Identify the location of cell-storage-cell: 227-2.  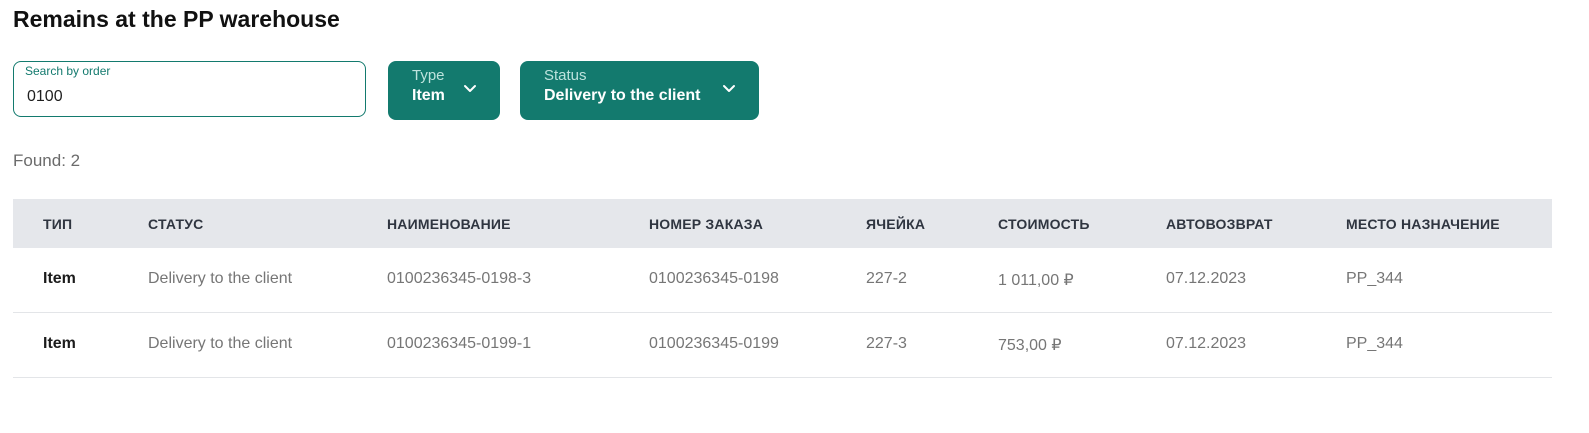
(886, 278).